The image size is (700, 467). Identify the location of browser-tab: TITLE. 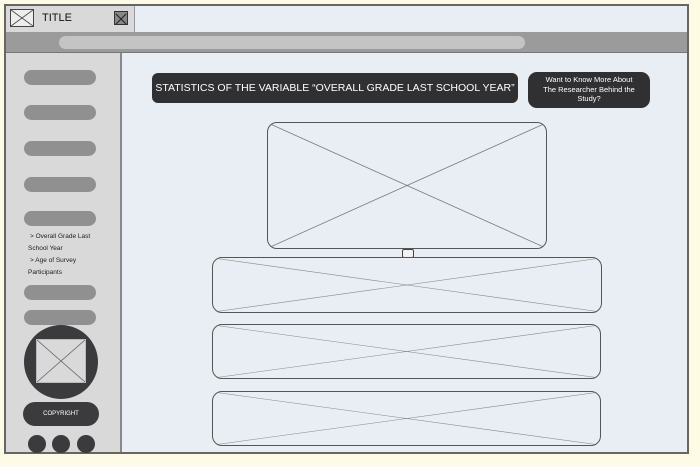
(70, 19).